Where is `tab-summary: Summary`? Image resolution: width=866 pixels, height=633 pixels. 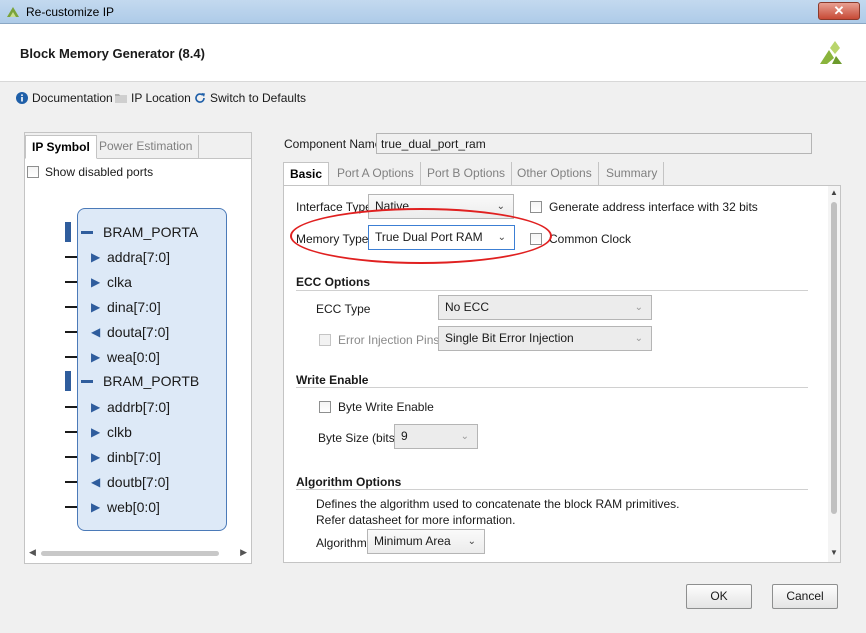
tab-summary: Summary is located at coordinates (632, 174).